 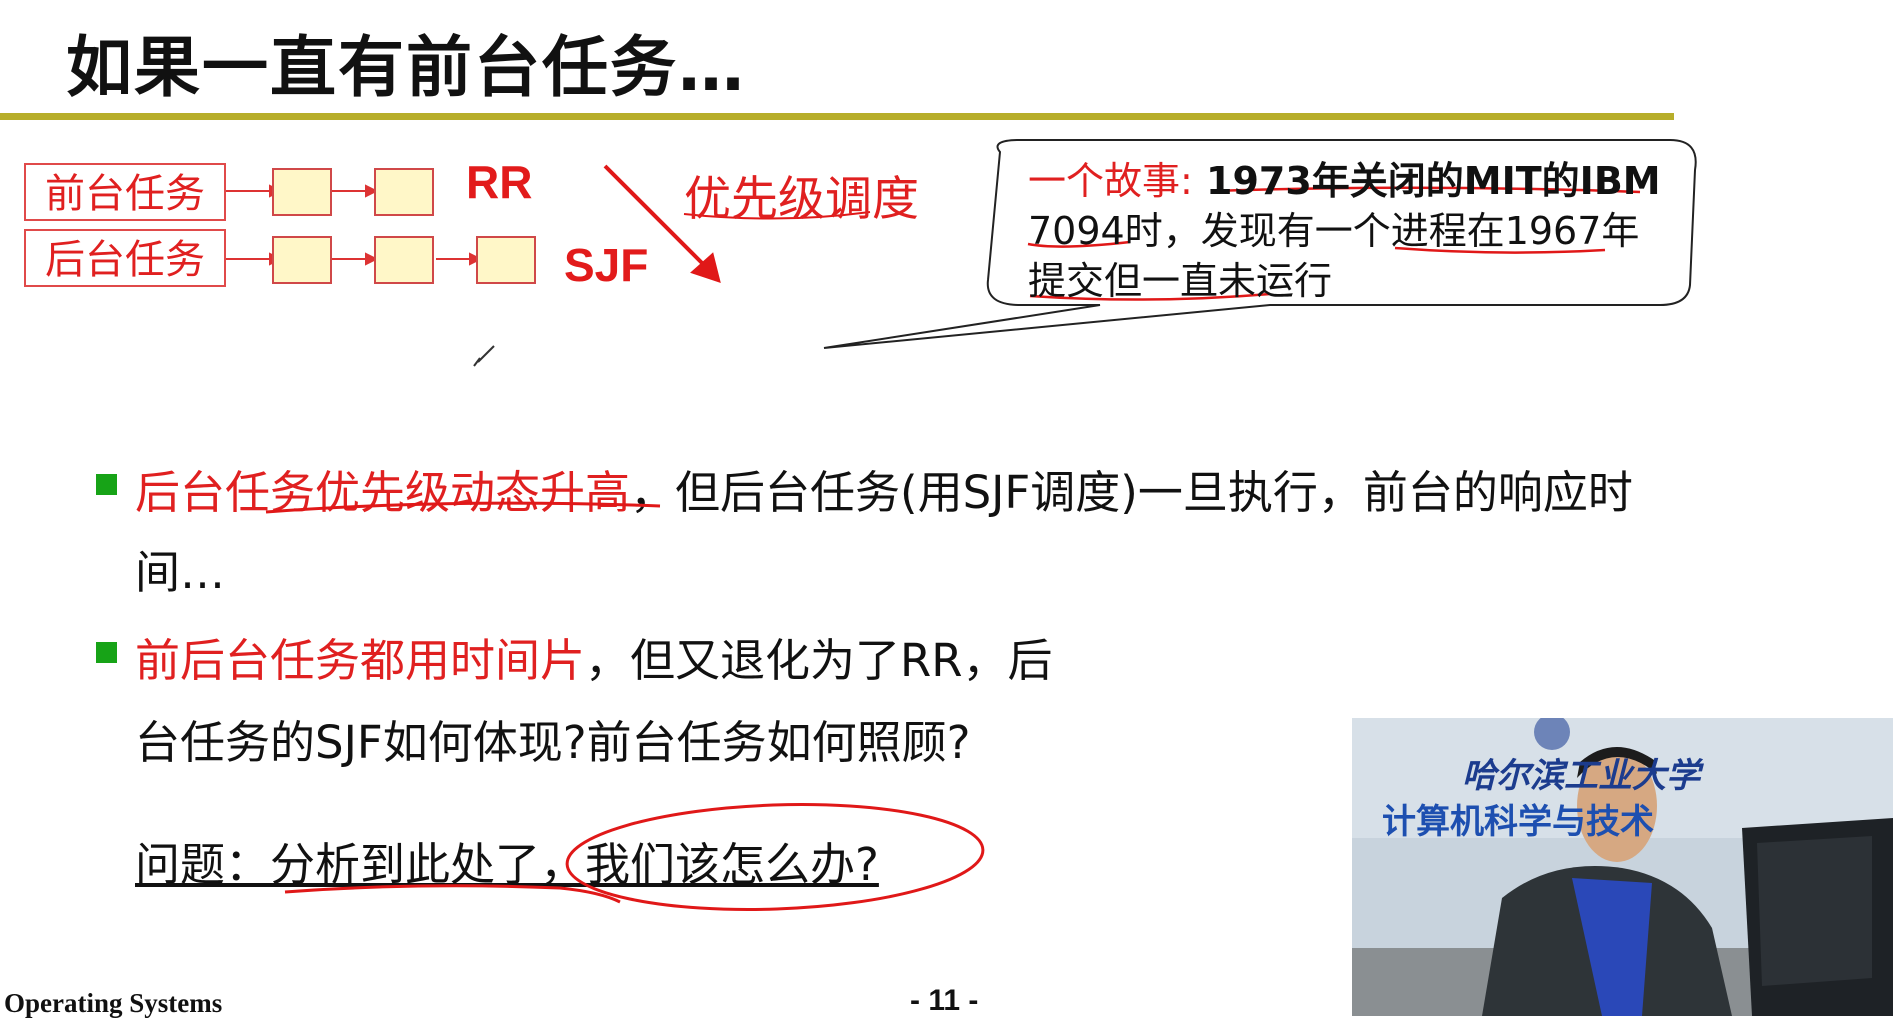 I want to click on callout-line1: 1973年关闭的MIT的IBM, so click(x=1426, y=181).